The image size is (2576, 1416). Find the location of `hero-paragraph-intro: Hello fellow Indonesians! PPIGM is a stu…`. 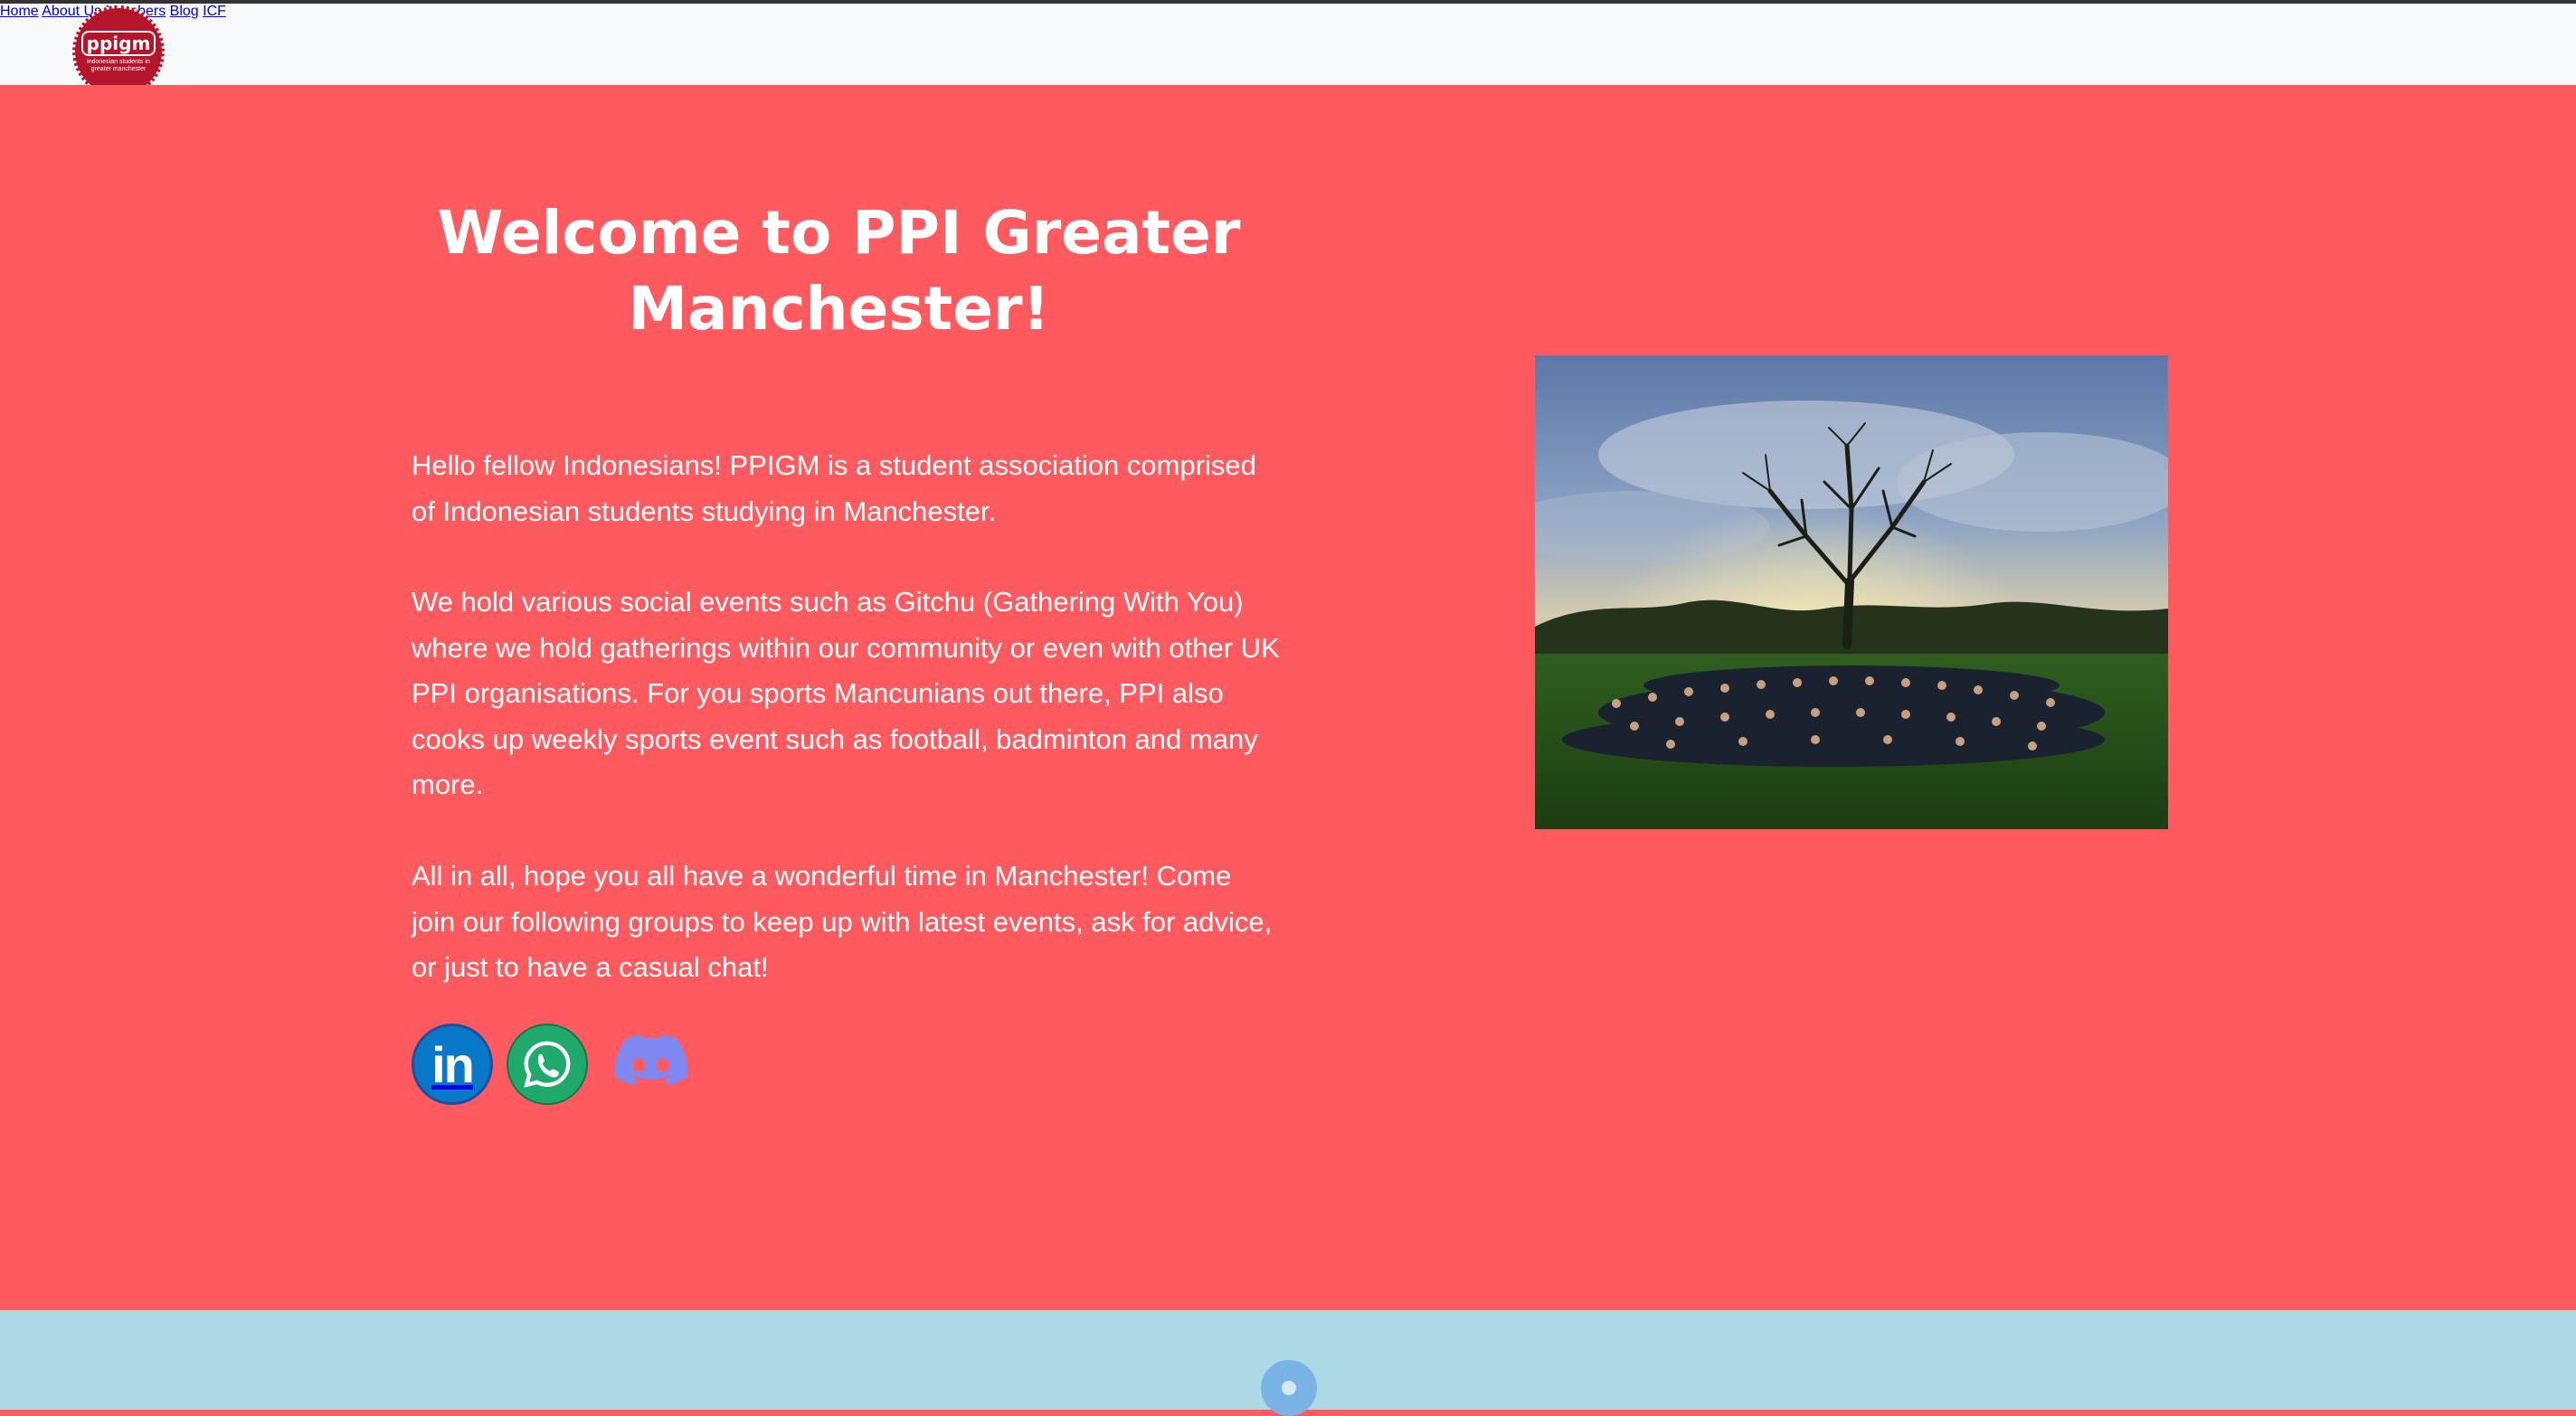

hero-paragraph-intro: Hello fellow Indonesians! PPIGM is a stu… is located at coordinates (834, 488).